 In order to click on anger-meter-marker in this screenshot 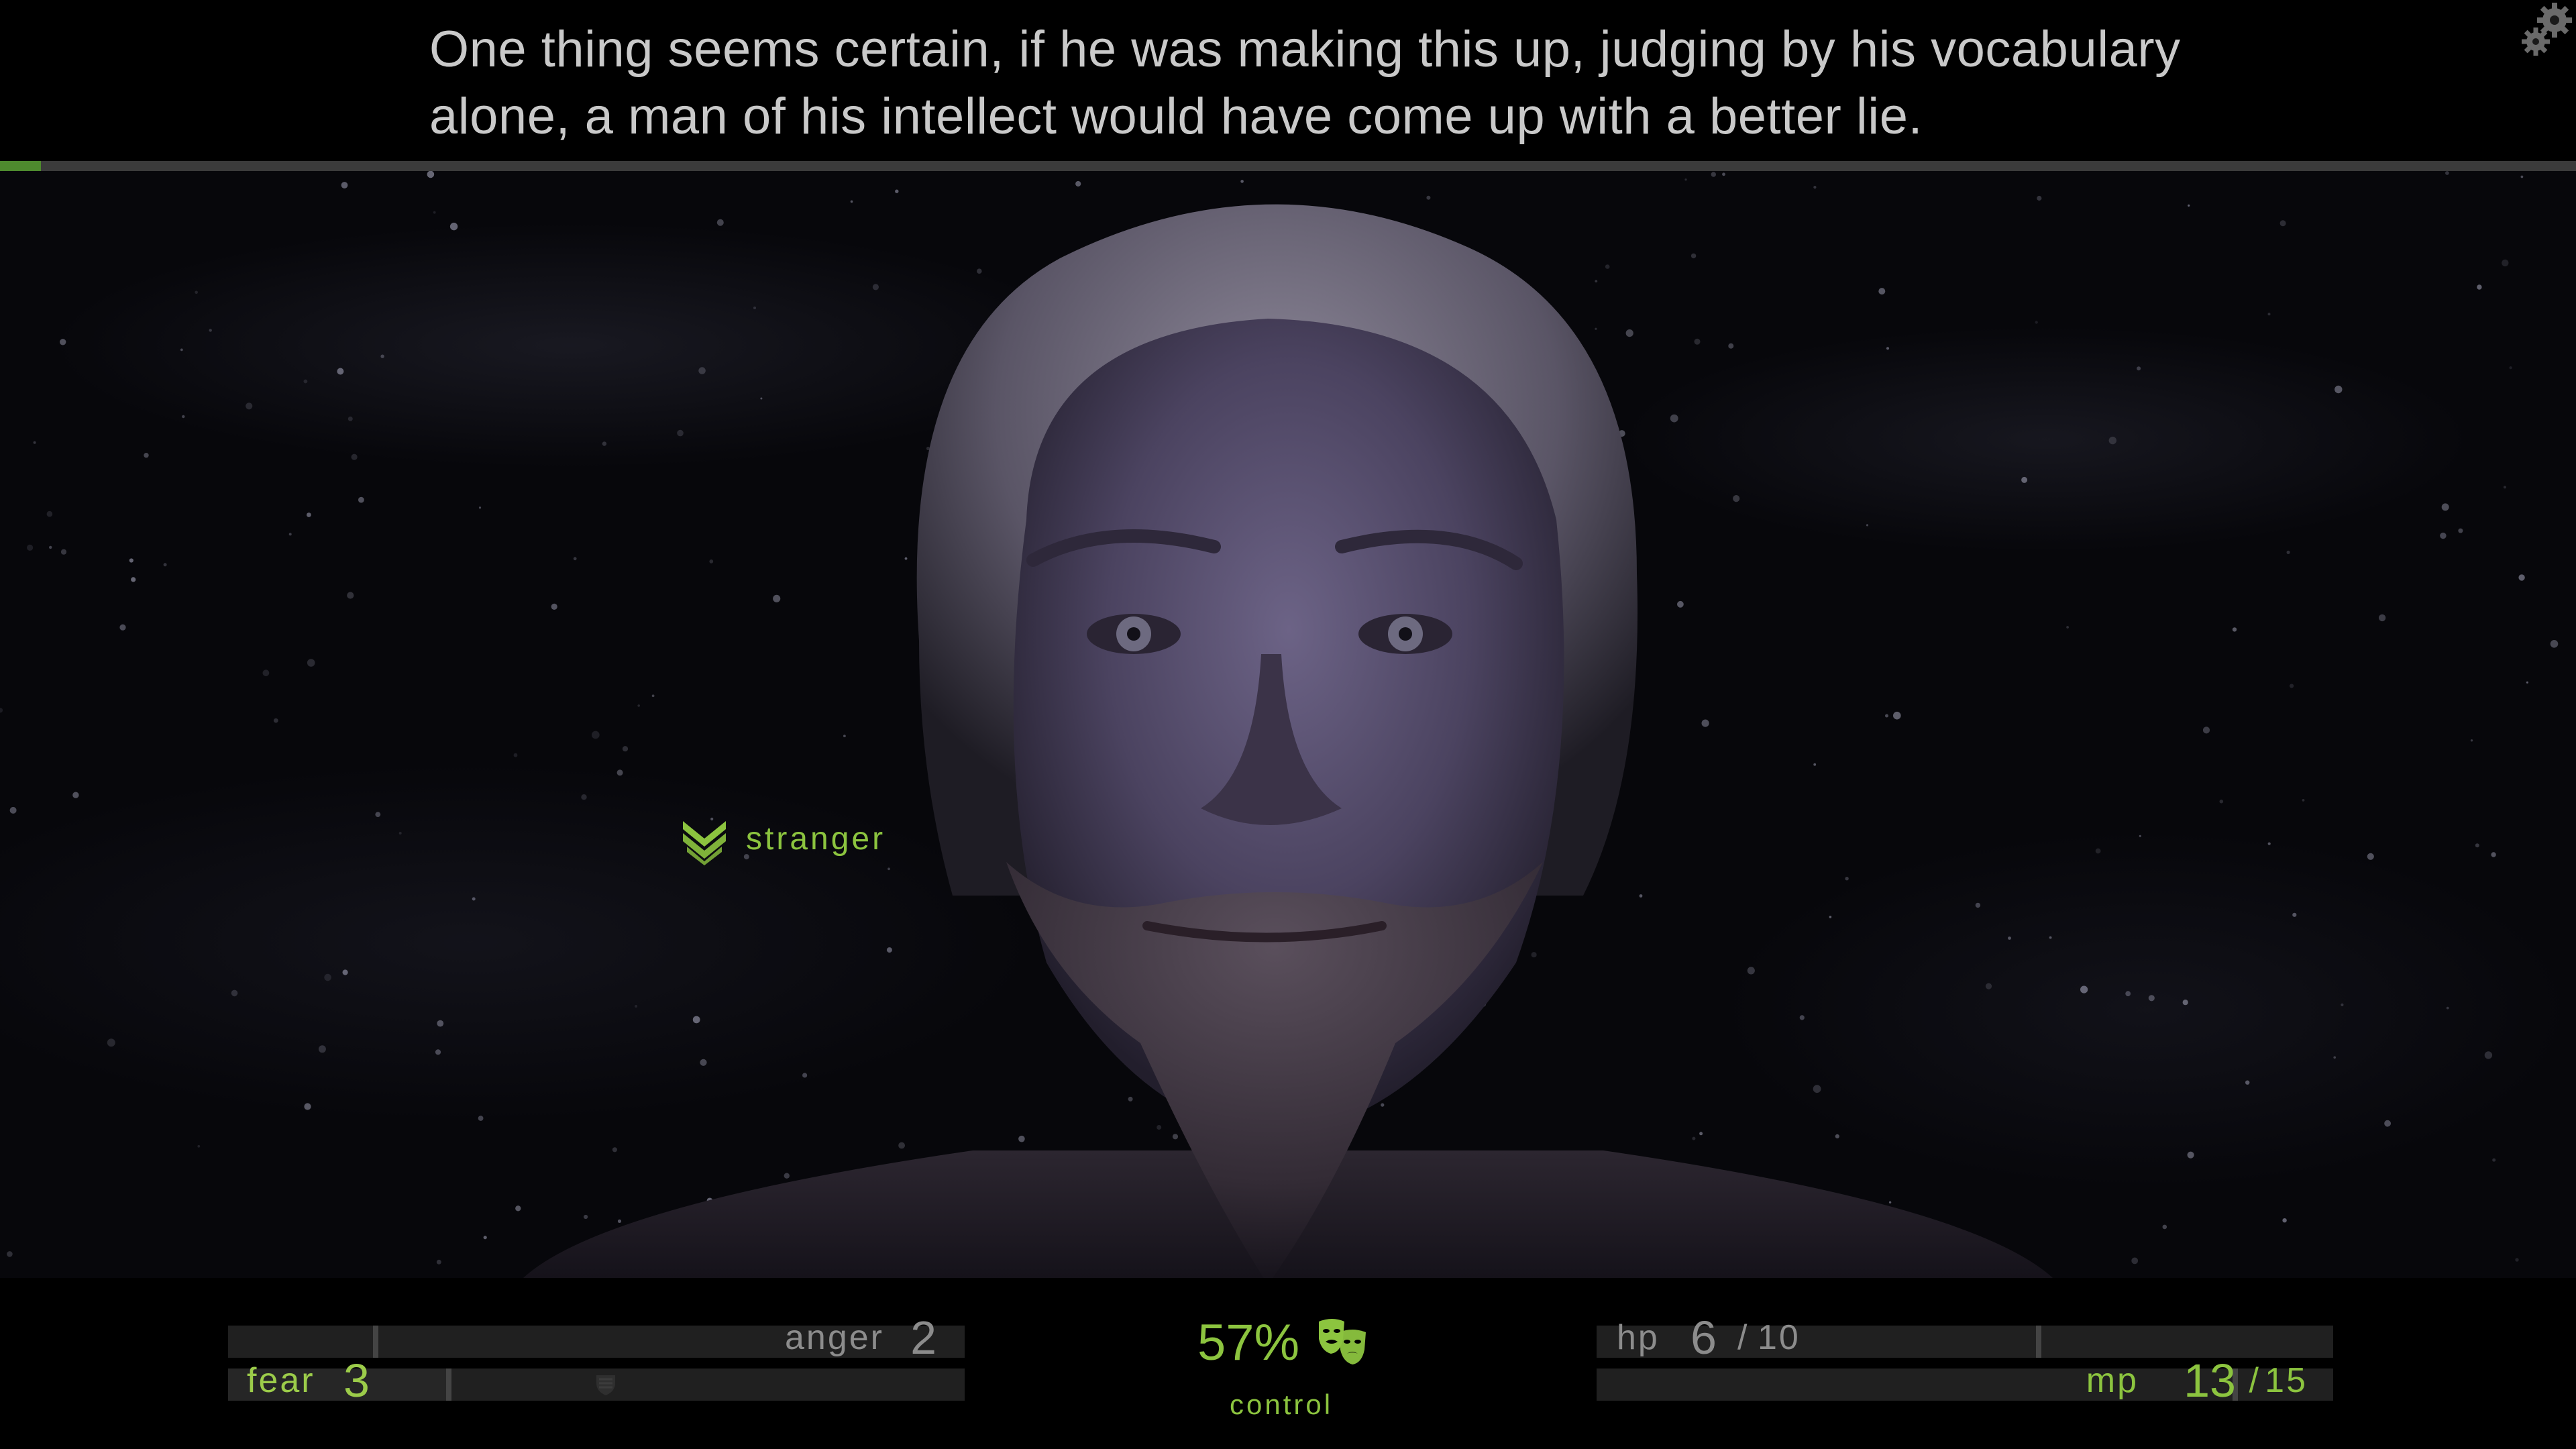, I will do `click(375, 1342)`.